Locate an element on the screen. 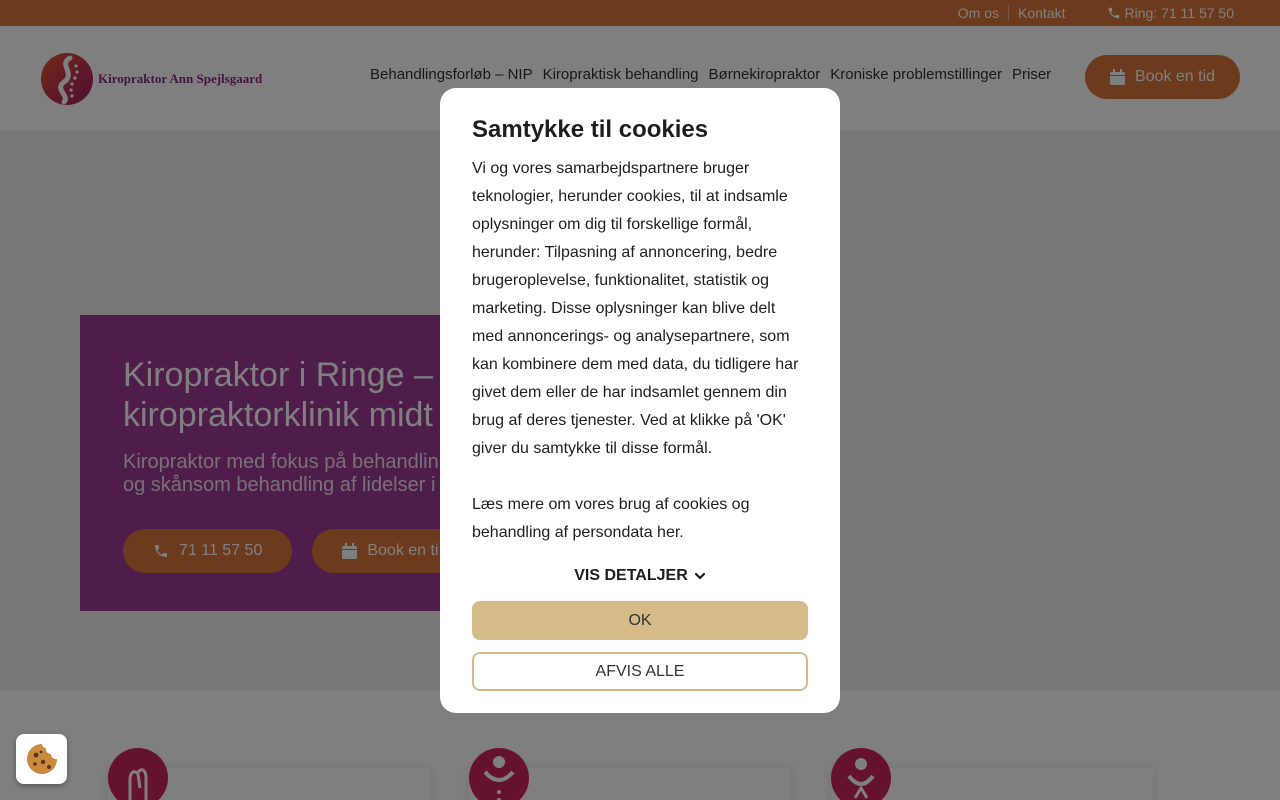 The height and width of the screenshot is (800, 1280). cookie-icon is located at coordinates (41, 759).